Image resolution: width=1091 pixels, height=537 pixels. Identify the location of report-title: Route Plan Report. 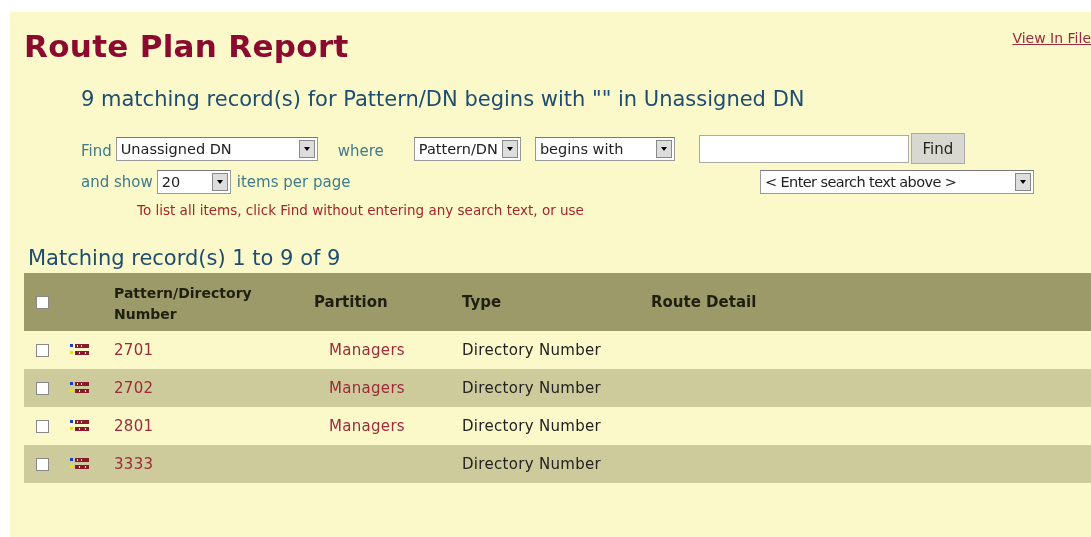
(186, 46).